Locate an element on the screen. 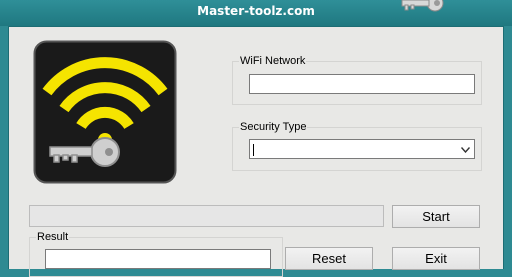  start-button: Start is located at coordinates (436, 216).